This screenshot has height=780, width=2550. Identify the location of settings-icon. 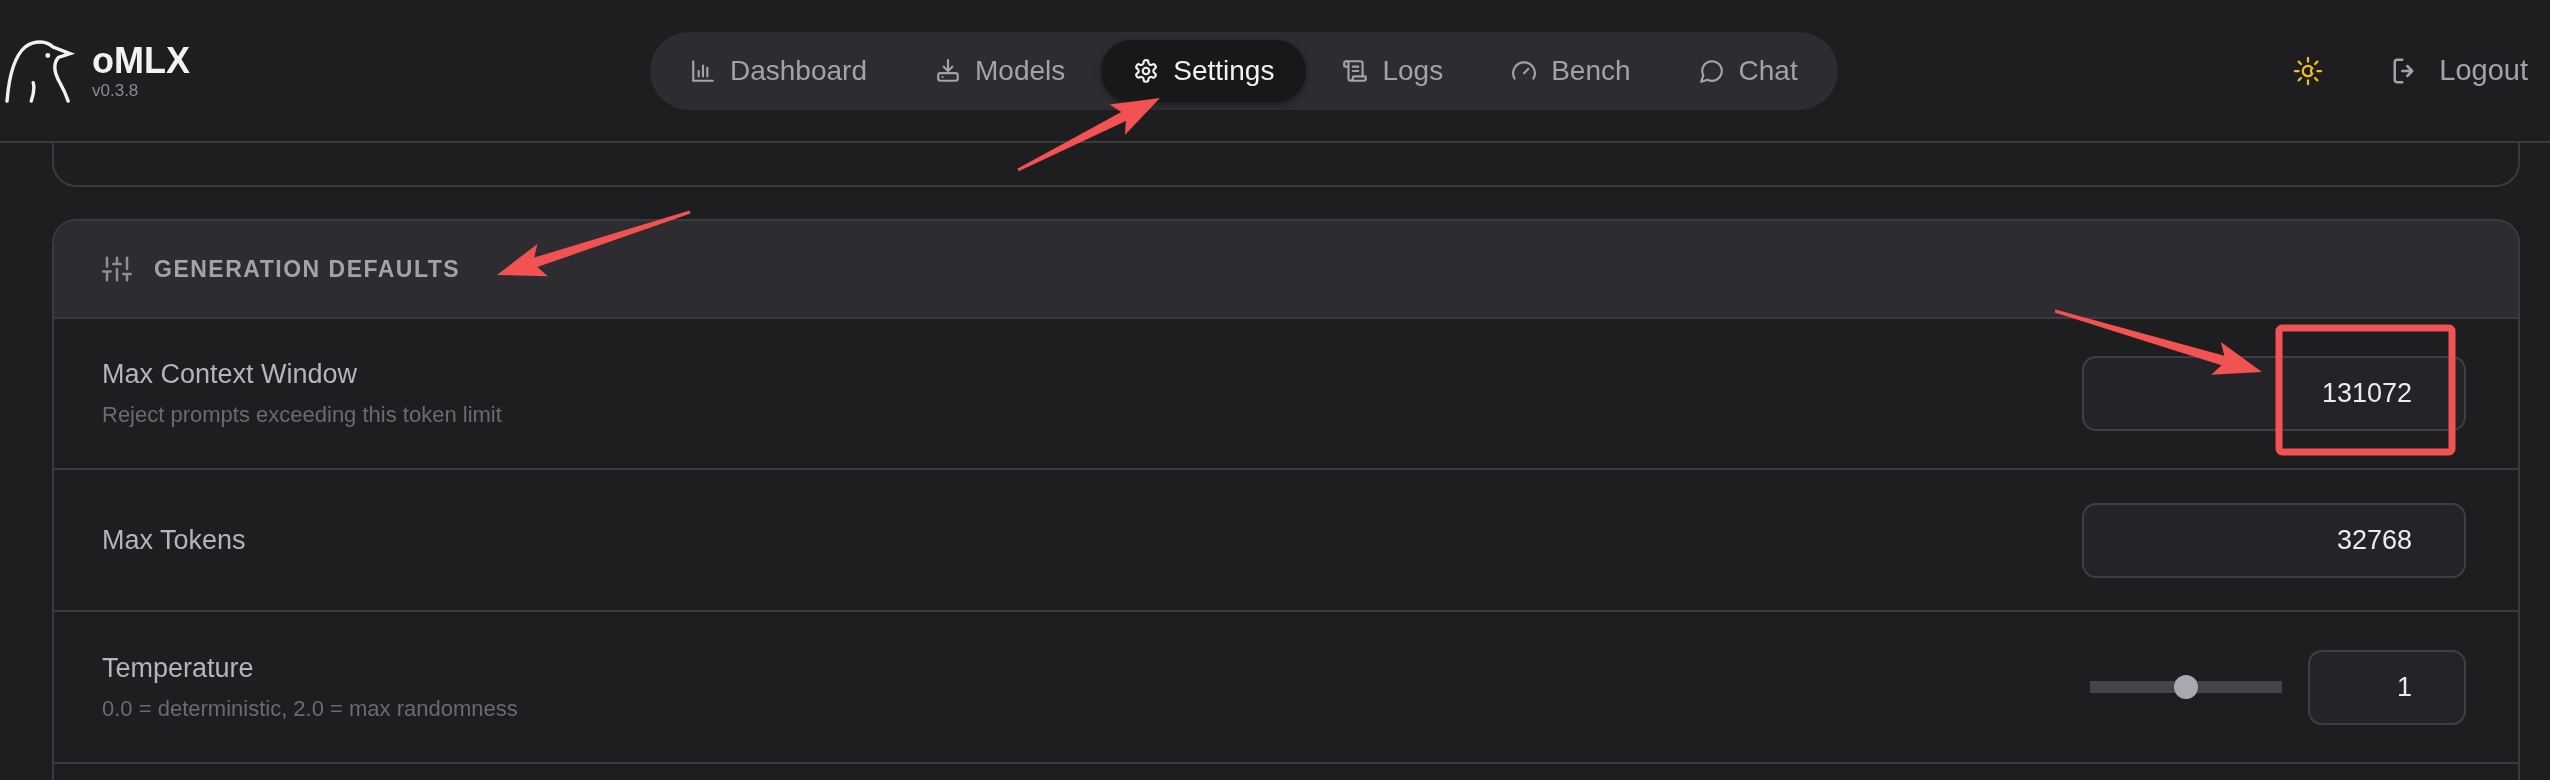
(1146, 70).